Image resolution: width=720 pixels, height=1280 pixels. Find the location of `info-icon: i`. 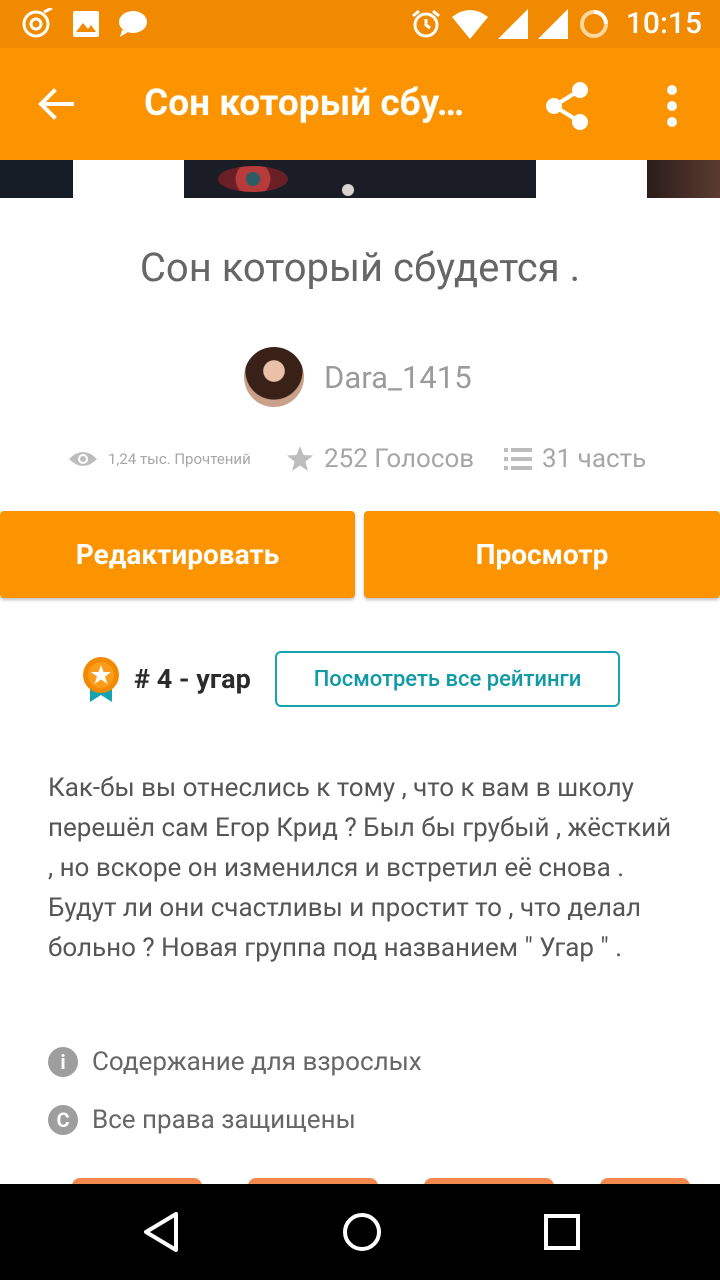

info-icon: i is located at coordinates (63, 1062).